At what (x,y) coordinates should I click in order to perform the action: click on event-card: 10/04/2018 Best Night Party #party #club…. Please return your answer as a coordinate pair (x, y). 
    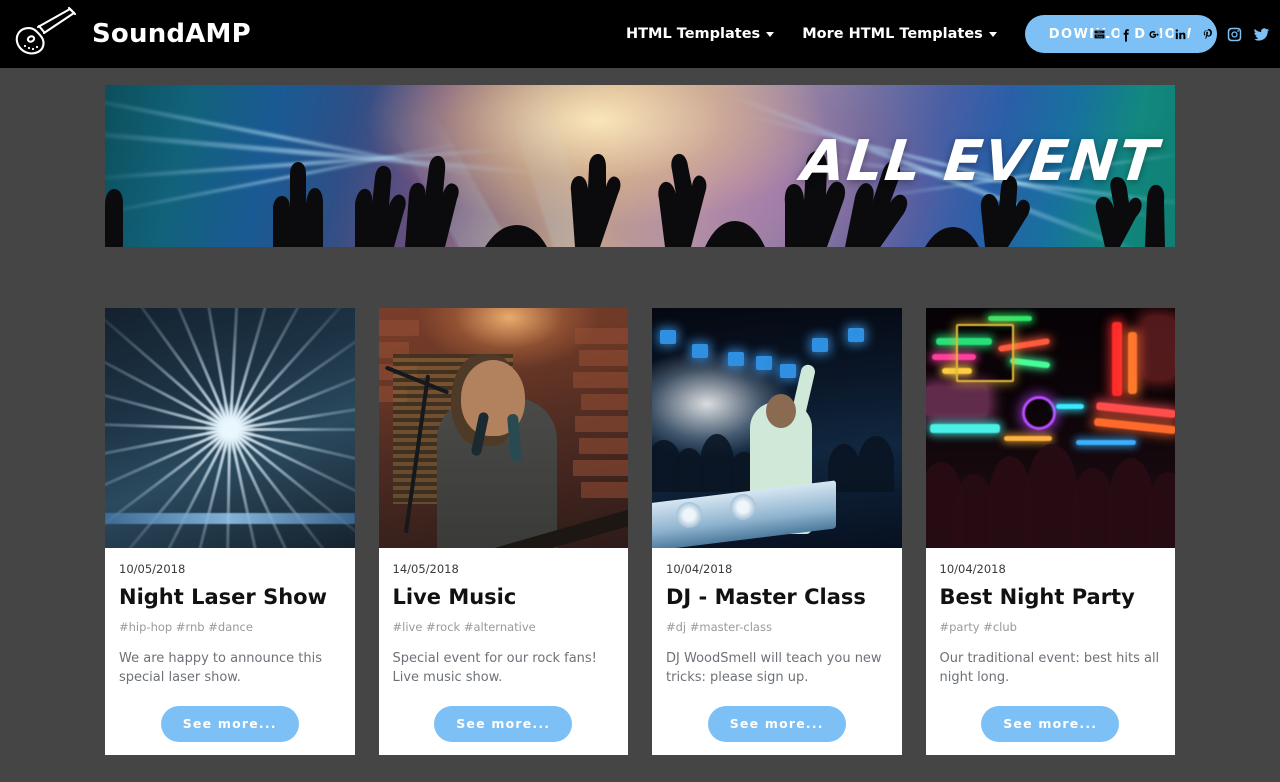
    Looking at the image, I should click on (1050, 531).